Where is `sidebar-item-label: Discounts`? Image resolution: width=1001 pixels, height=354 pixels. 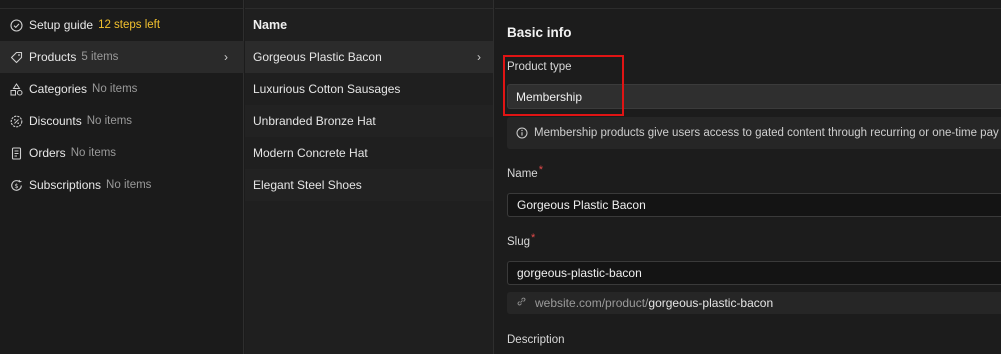
sidebar-item-label: Discounts is located at coordinates (55, 121).